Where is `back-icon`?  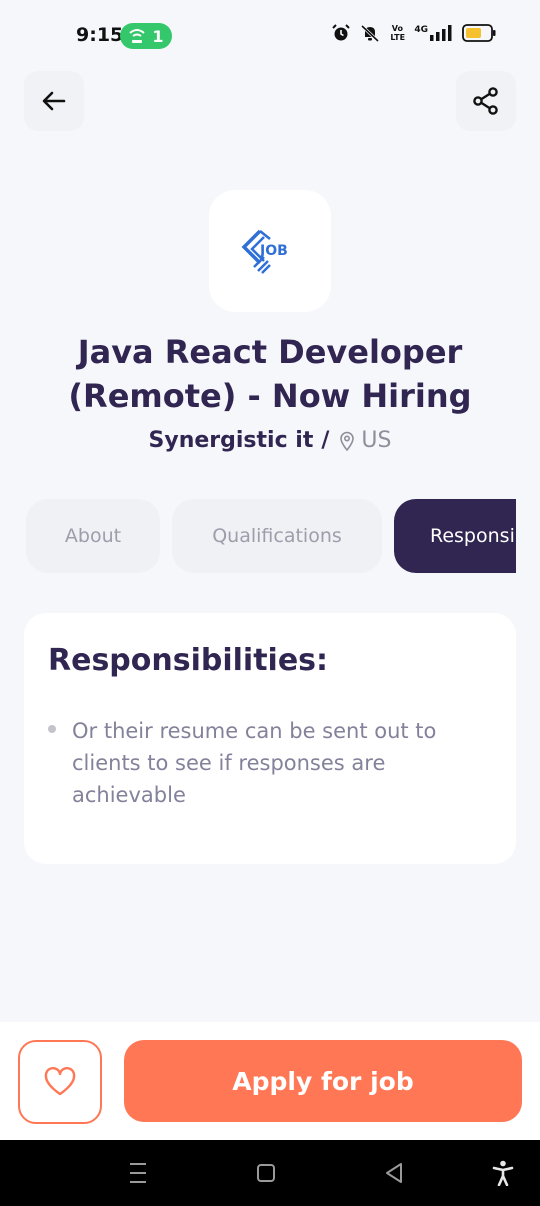 back-icon is located at coordinates (394, 1173).